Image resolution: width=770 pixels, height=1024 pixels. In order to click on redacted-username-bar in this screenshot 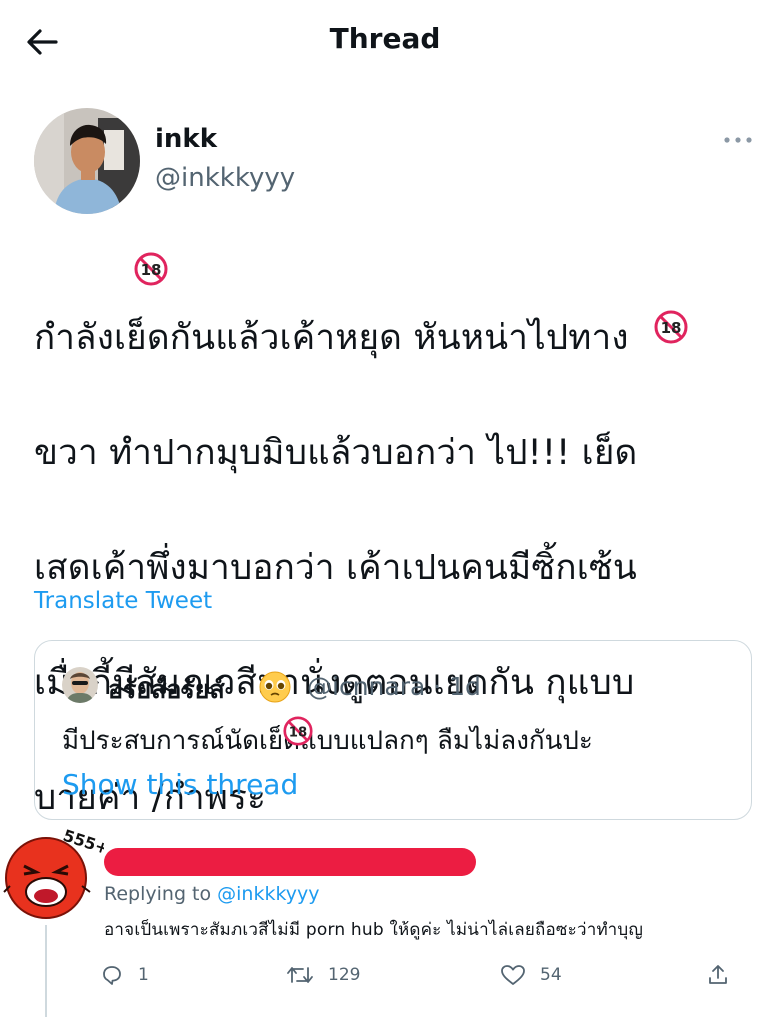, I will do `click(290, 862)`.